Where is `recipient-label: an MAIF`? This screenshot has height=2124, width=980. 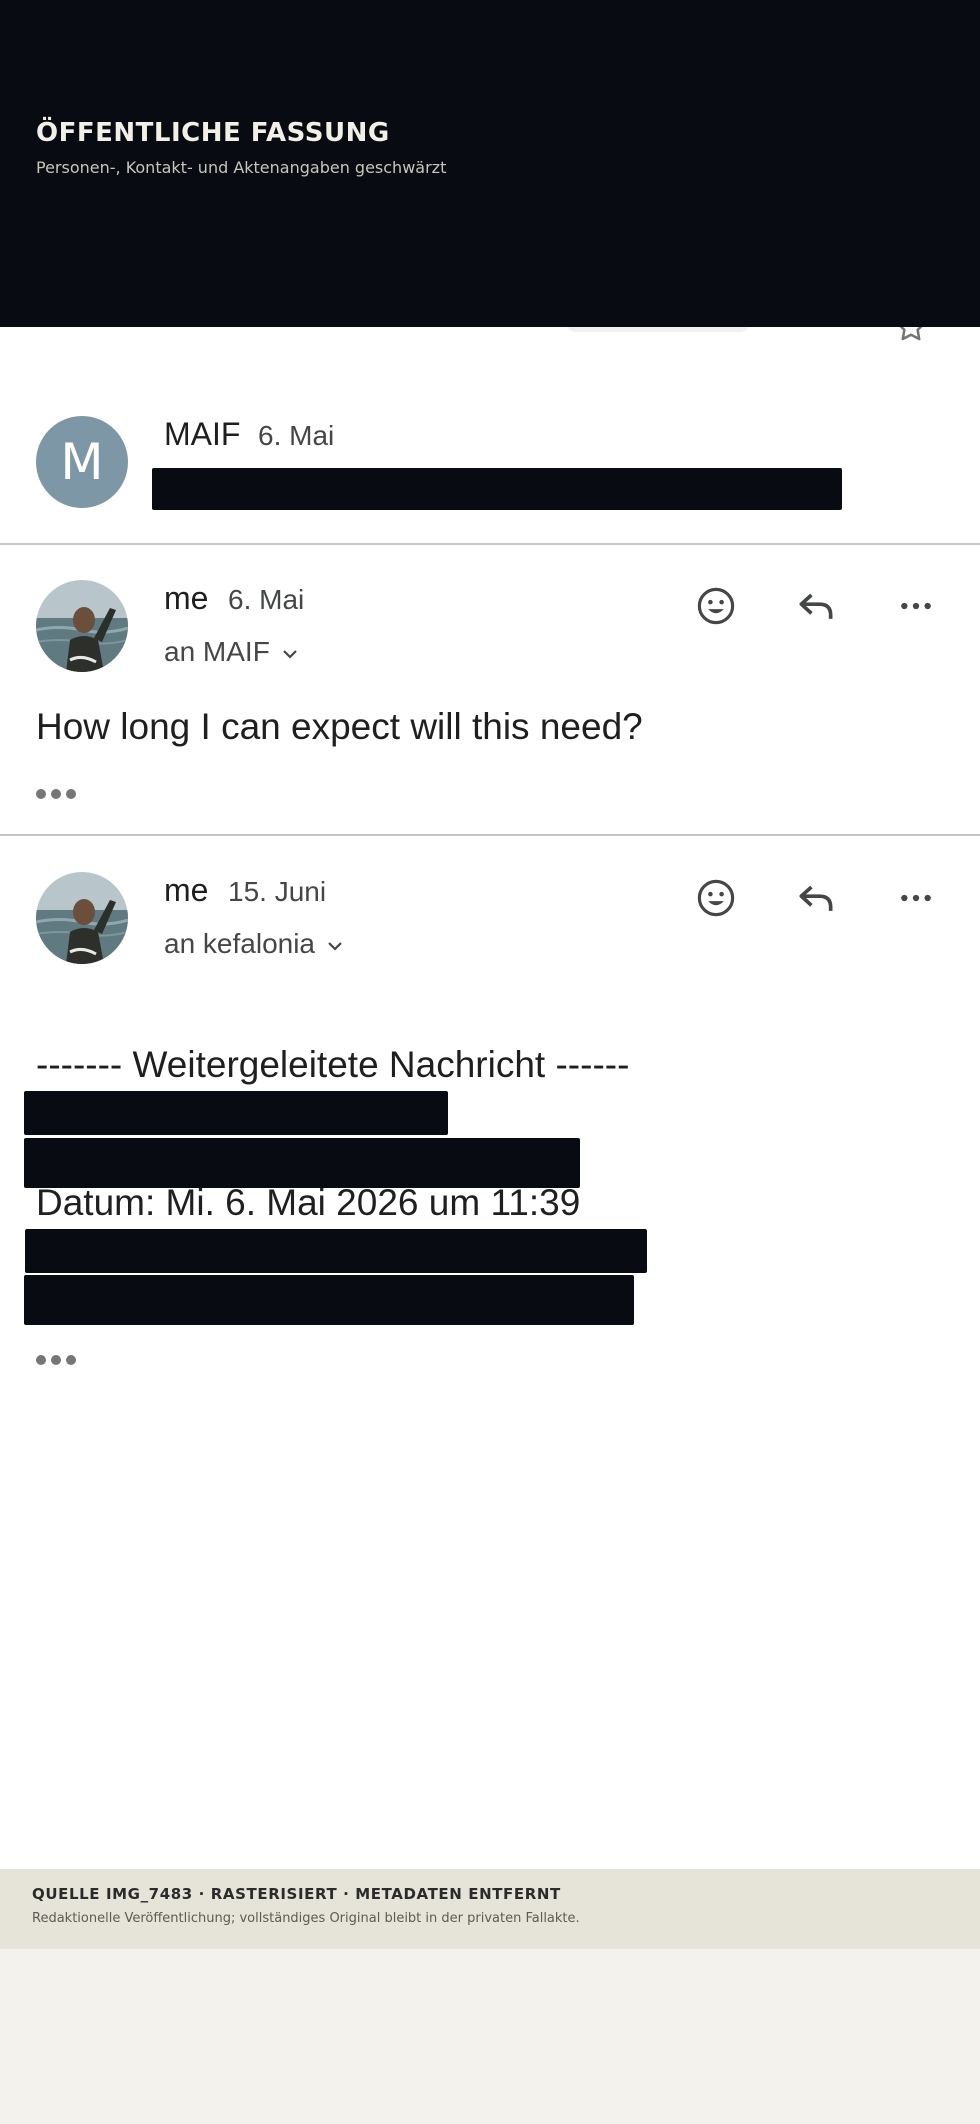 recipient-label: an MAIF is located at coordinates (217, 651).